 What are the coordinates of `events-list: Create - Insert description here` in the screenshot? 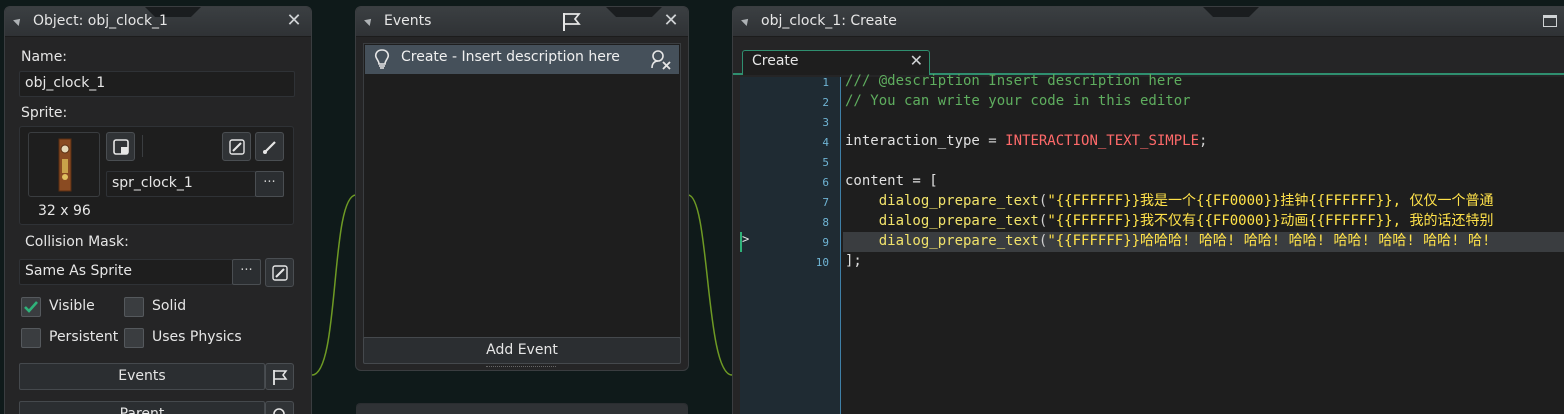 It's located at (522, 190).